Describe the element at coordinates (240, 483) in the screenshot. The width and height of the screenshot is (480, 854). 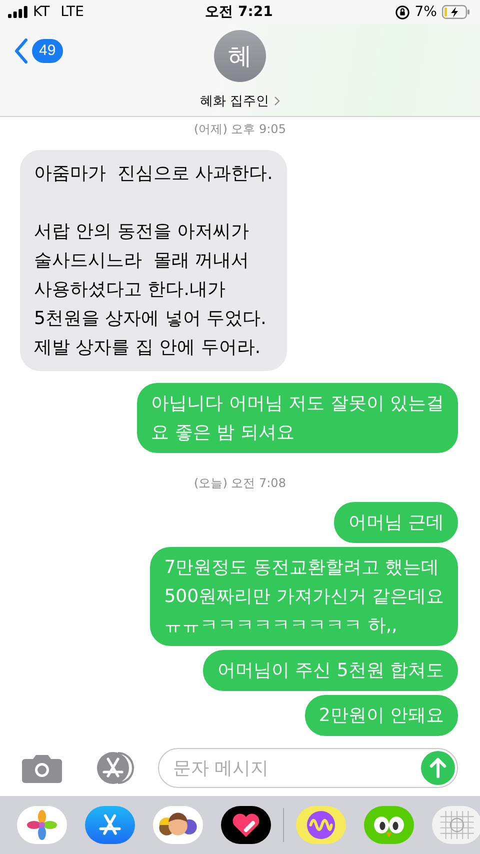
I see `message-timestamp: (오늘) 오전 7:08` at that location.